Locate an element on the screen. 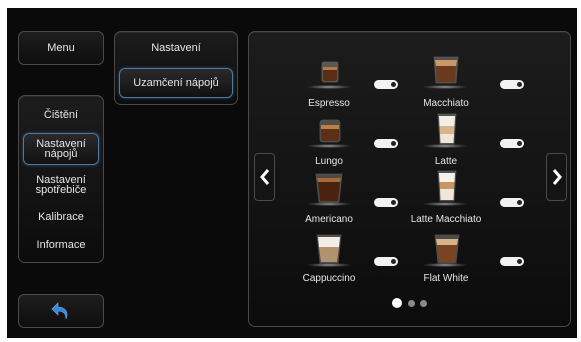 Image resolution: width=581 pixels, height=342 pixels. cappuccino-cup-icon is located at coordinates (329, 249).